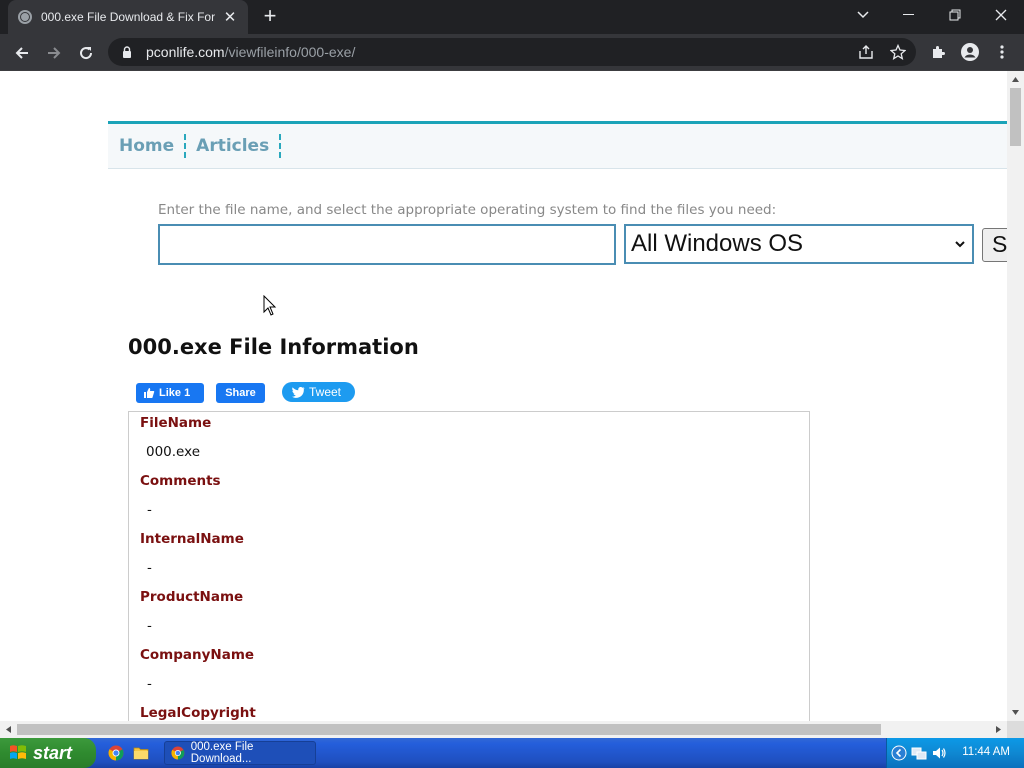  What do you see at coordinates (899, 753) in the screenshot?
I see `tray-expand-icon` at bounding box center [899, 753].